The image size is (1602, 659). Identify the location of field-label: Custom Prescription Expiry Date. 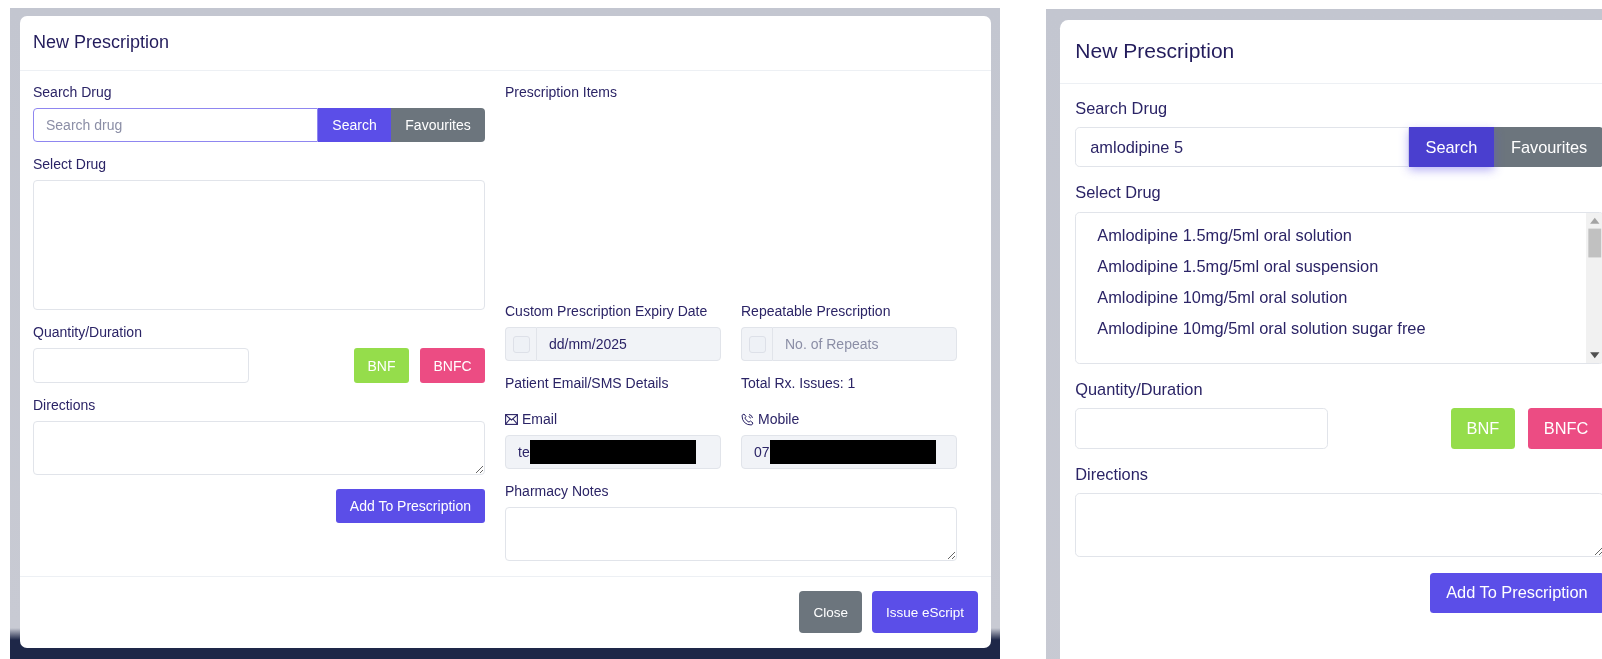
(606, 311).